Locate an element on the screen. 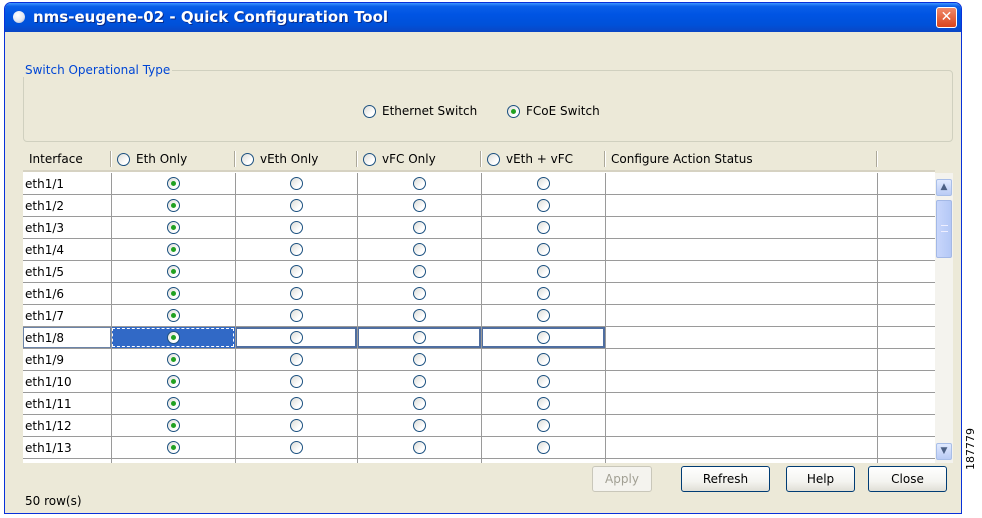  close-button: Close is located at coordinates (907, 479).